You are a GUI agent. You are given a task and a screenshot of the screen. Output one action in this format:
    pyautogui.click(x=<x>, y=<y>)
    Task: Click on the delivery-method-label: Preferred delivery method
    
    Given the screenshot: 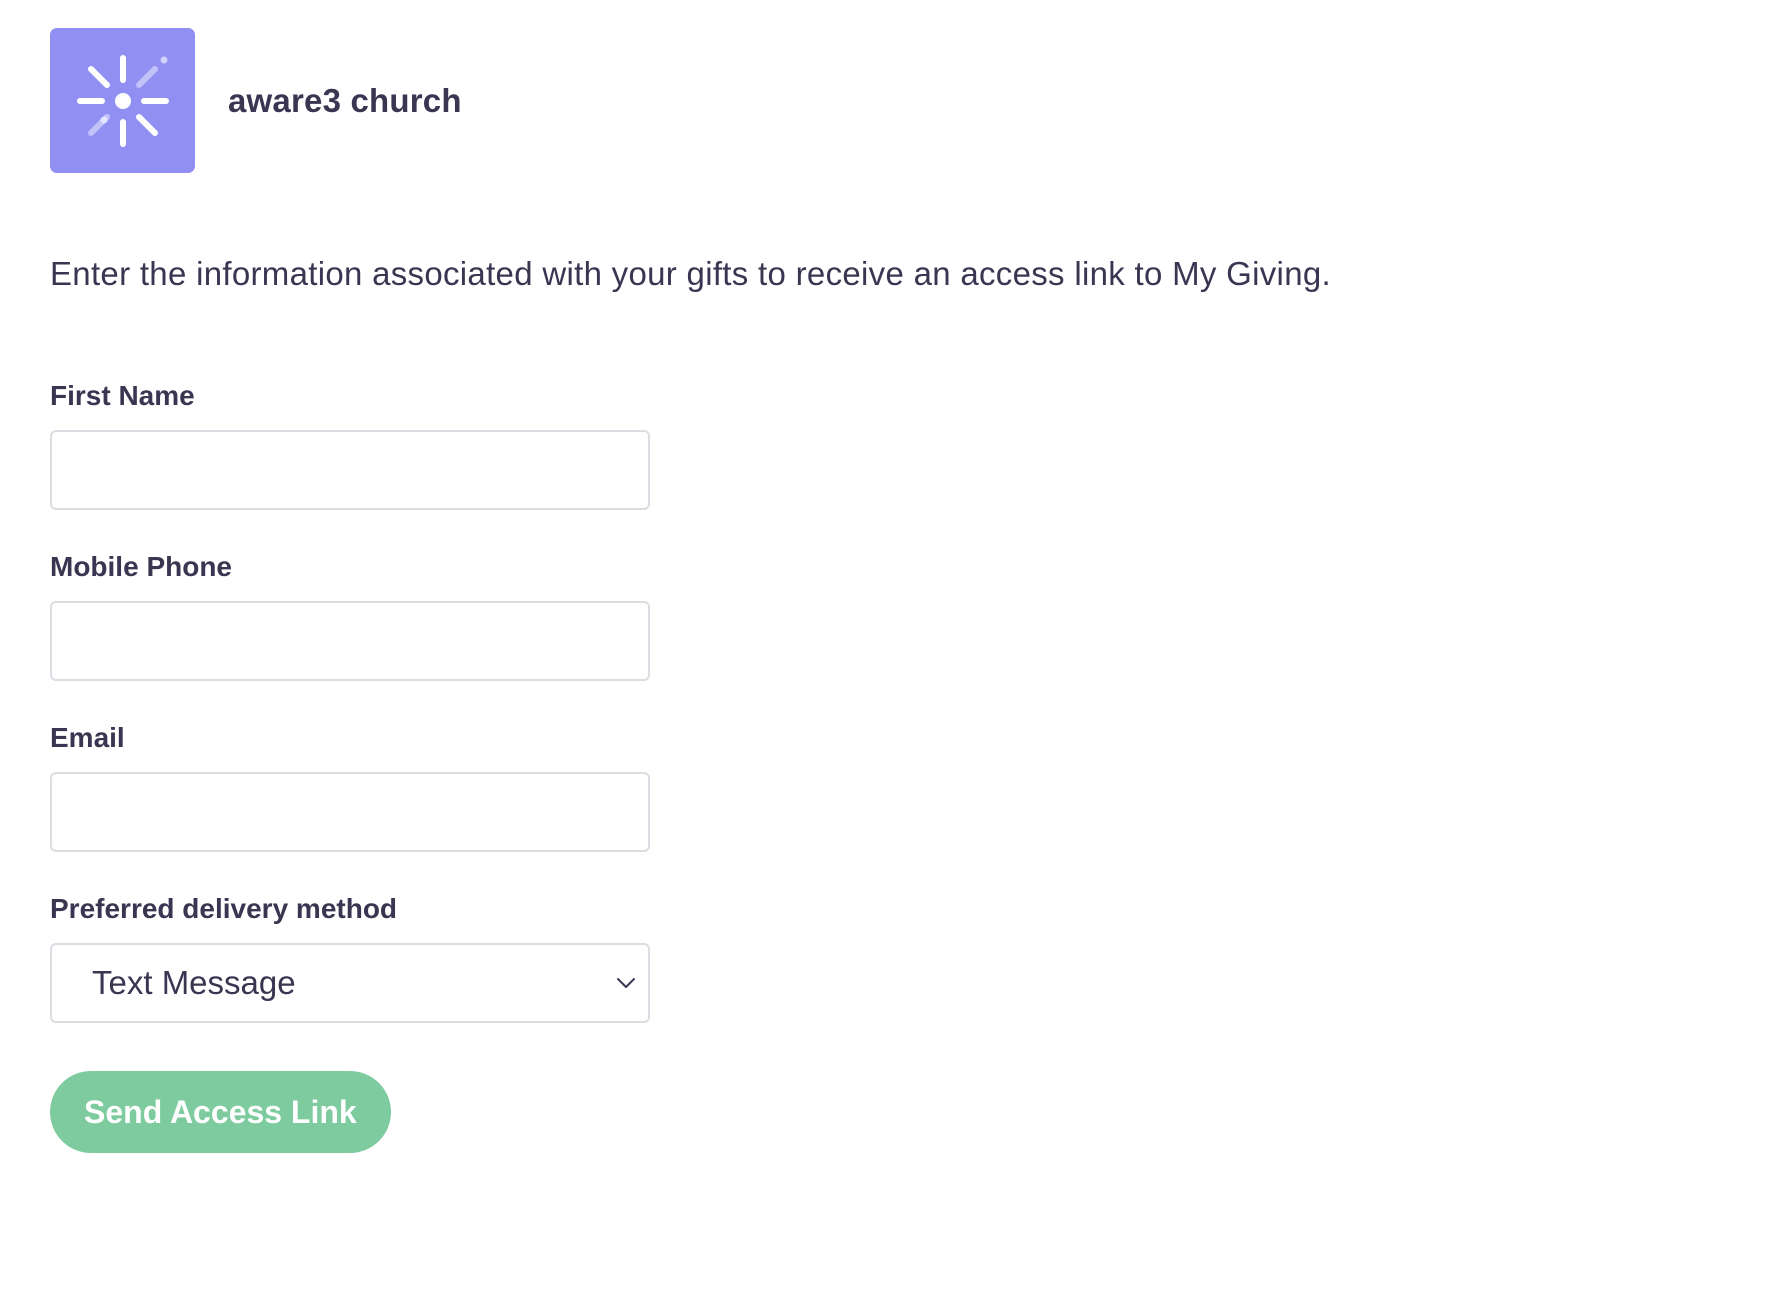 What is the action you would take?
    pyautogui.click(x=224, y=908)
    